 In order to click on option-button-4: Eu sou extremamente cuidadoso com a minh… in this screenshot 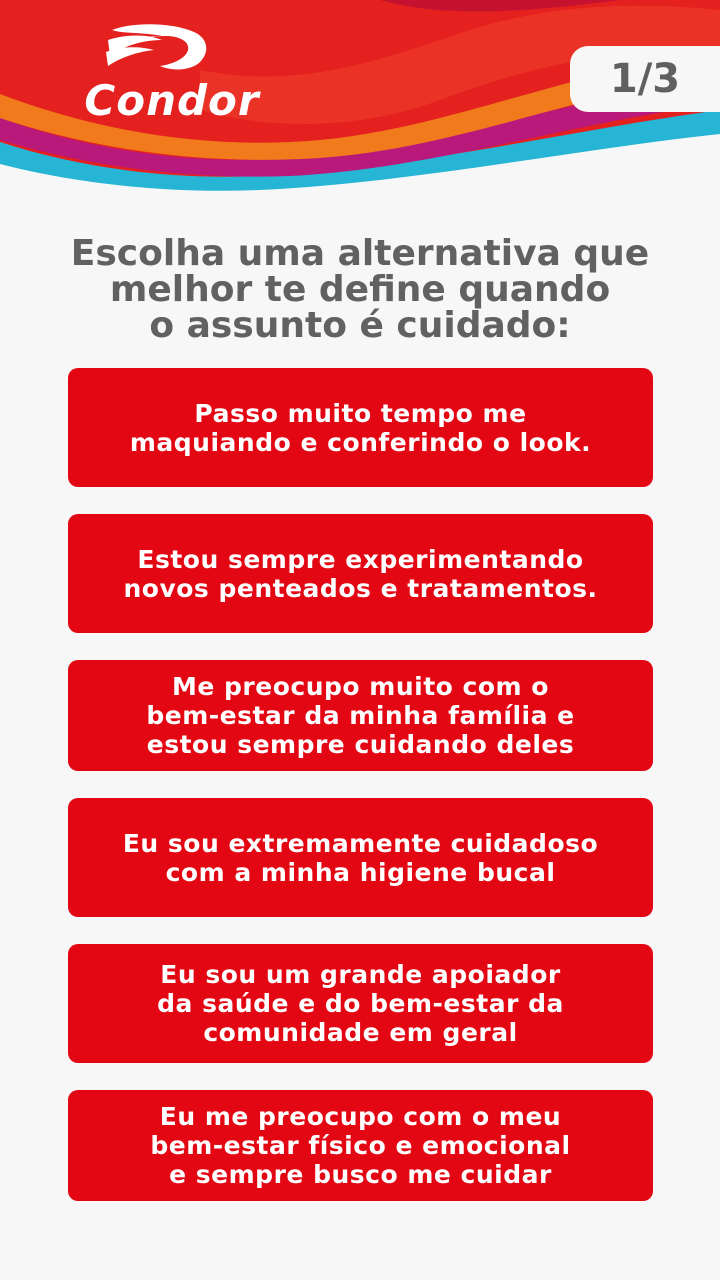, I will do `click(360, 857)`.